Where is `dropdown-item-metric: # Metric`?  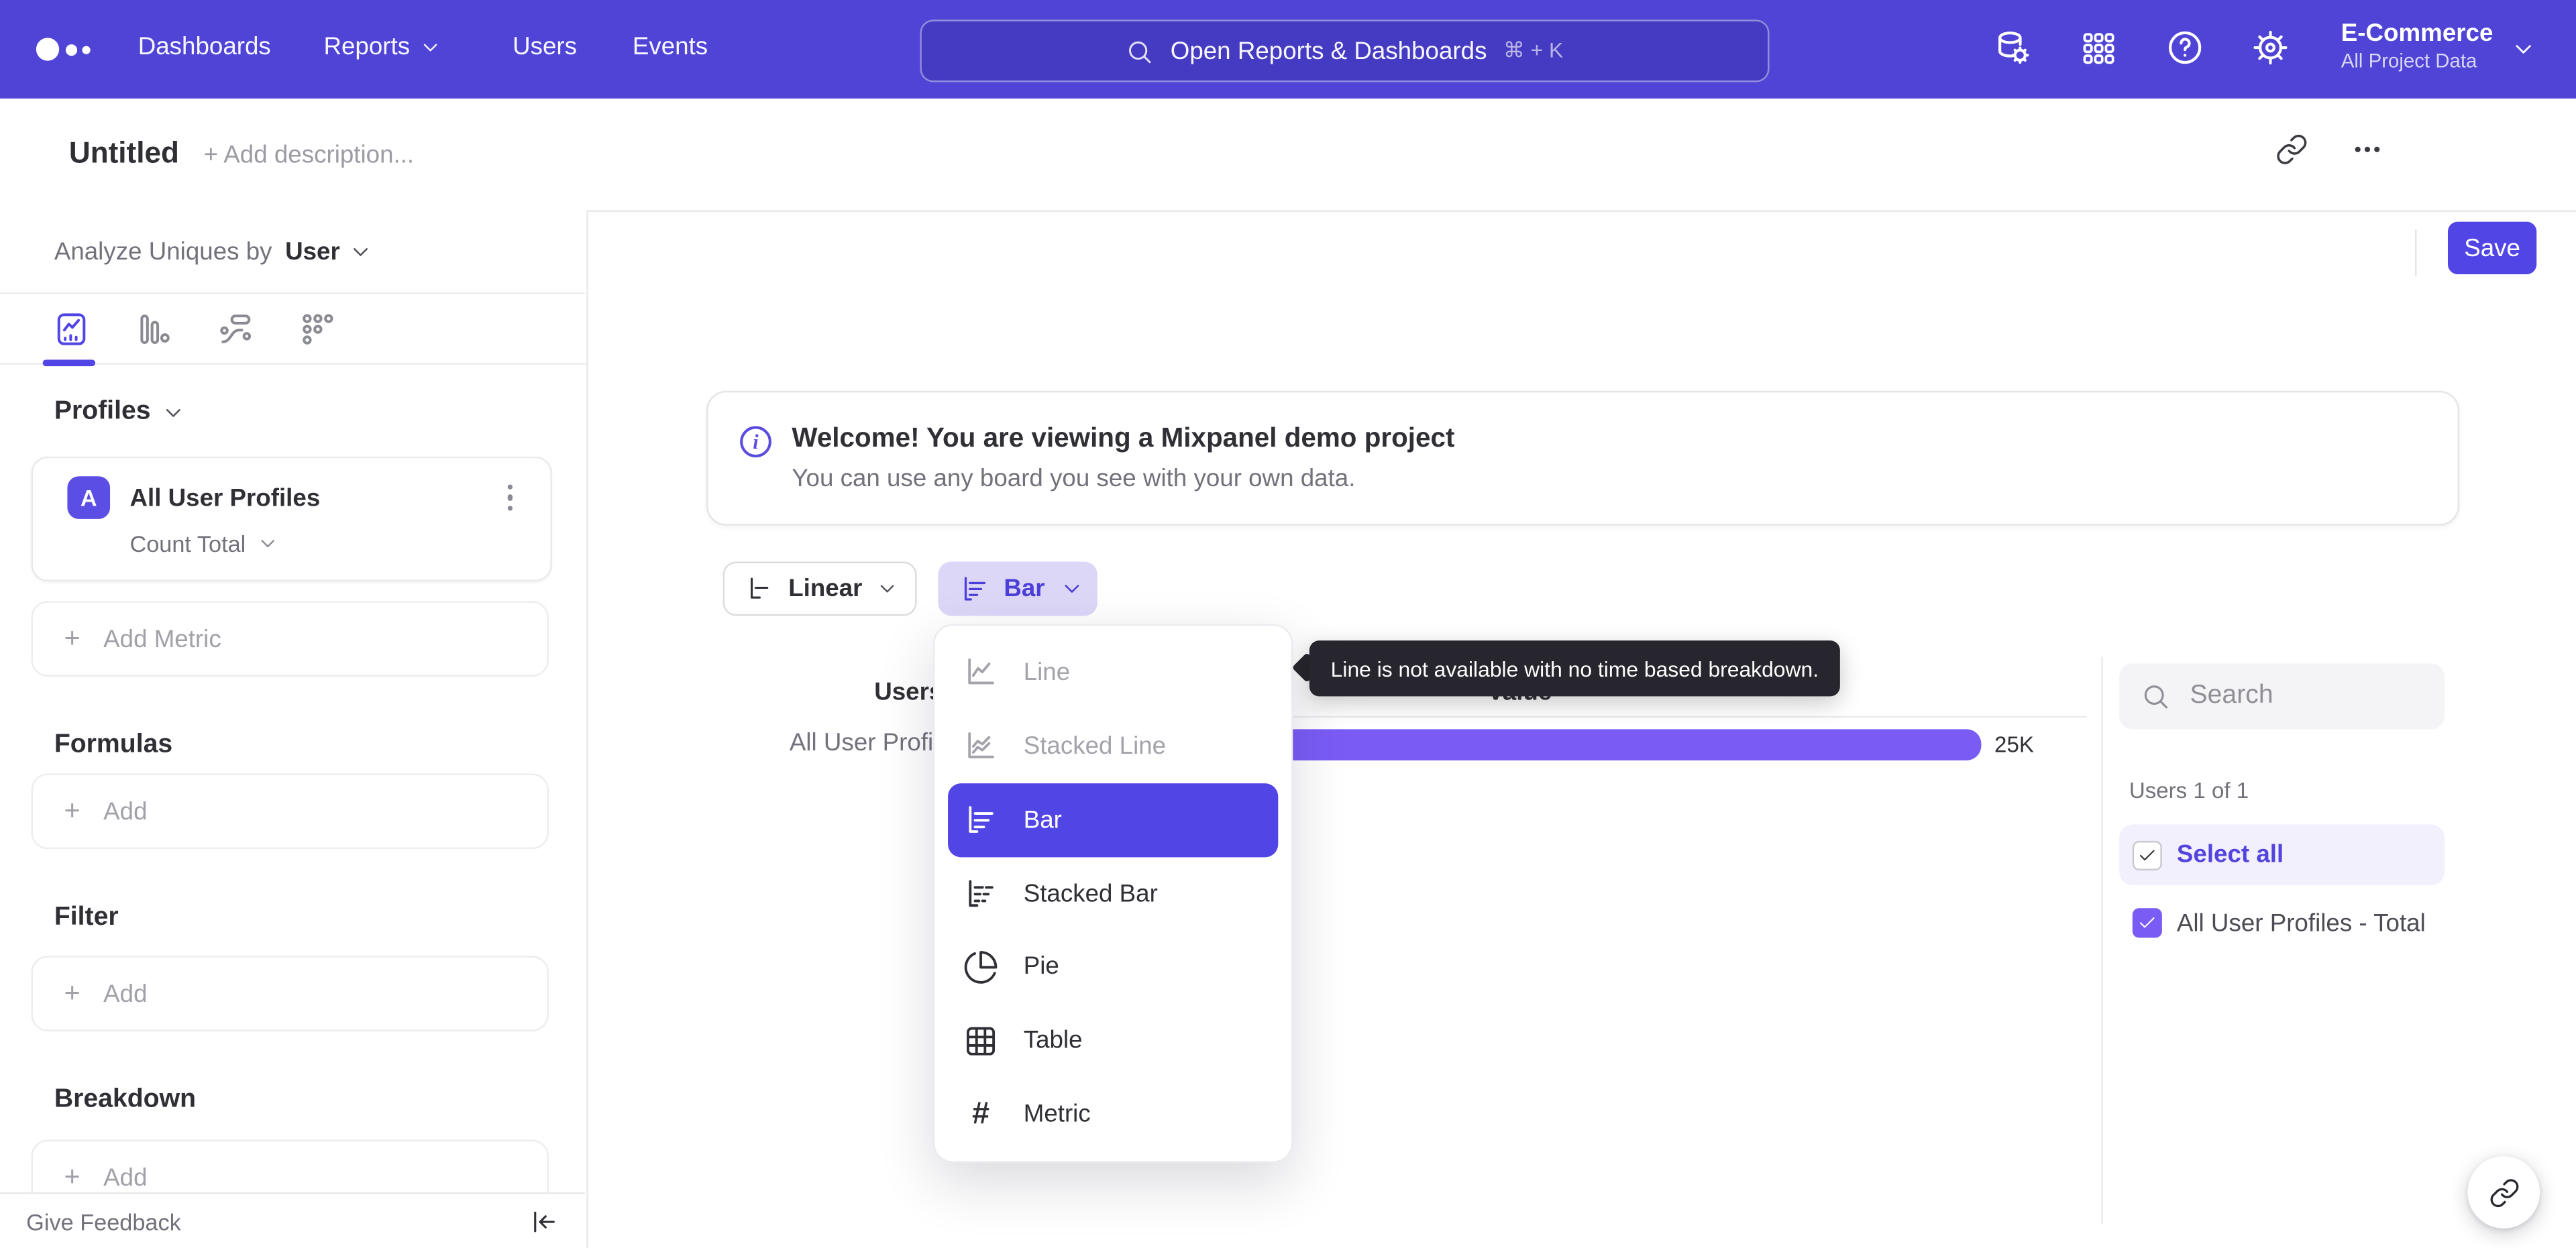
dropdown-item-metric: # Metric is located at coordinates (1112, 1114).